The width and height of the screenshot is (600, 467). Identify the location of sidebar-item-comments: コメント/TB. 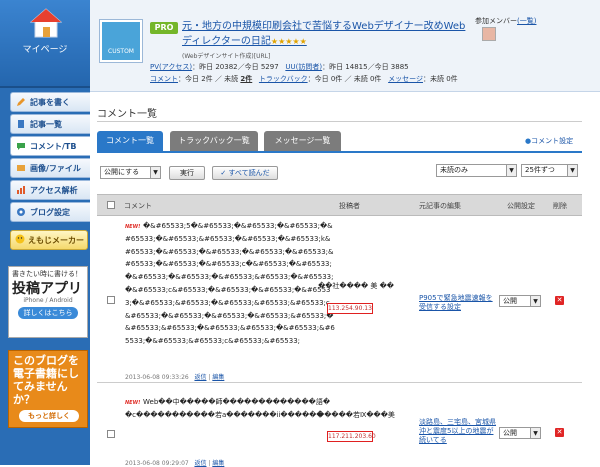
(50, 146).